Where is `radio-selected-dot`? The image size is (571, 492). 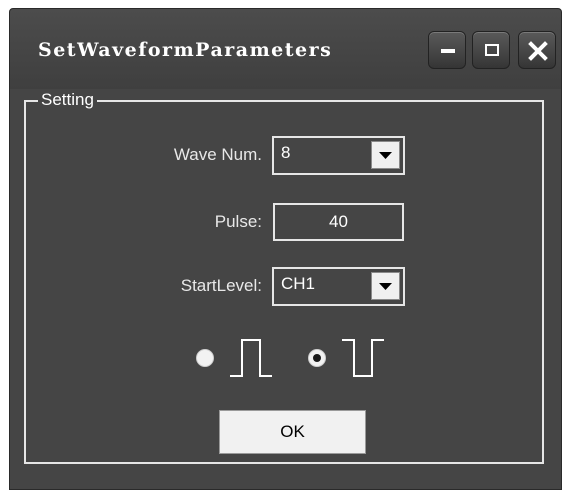
radio-selected-dot is located at coordinates (317, 358).